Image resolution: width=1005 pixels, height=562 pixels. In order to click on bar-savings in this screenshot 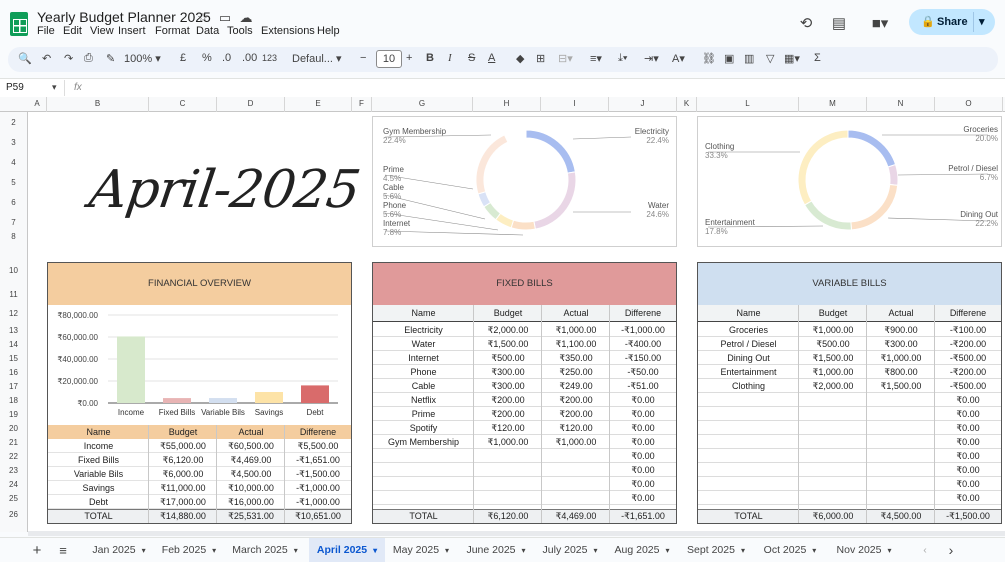, I will do `click(269, 397)`.